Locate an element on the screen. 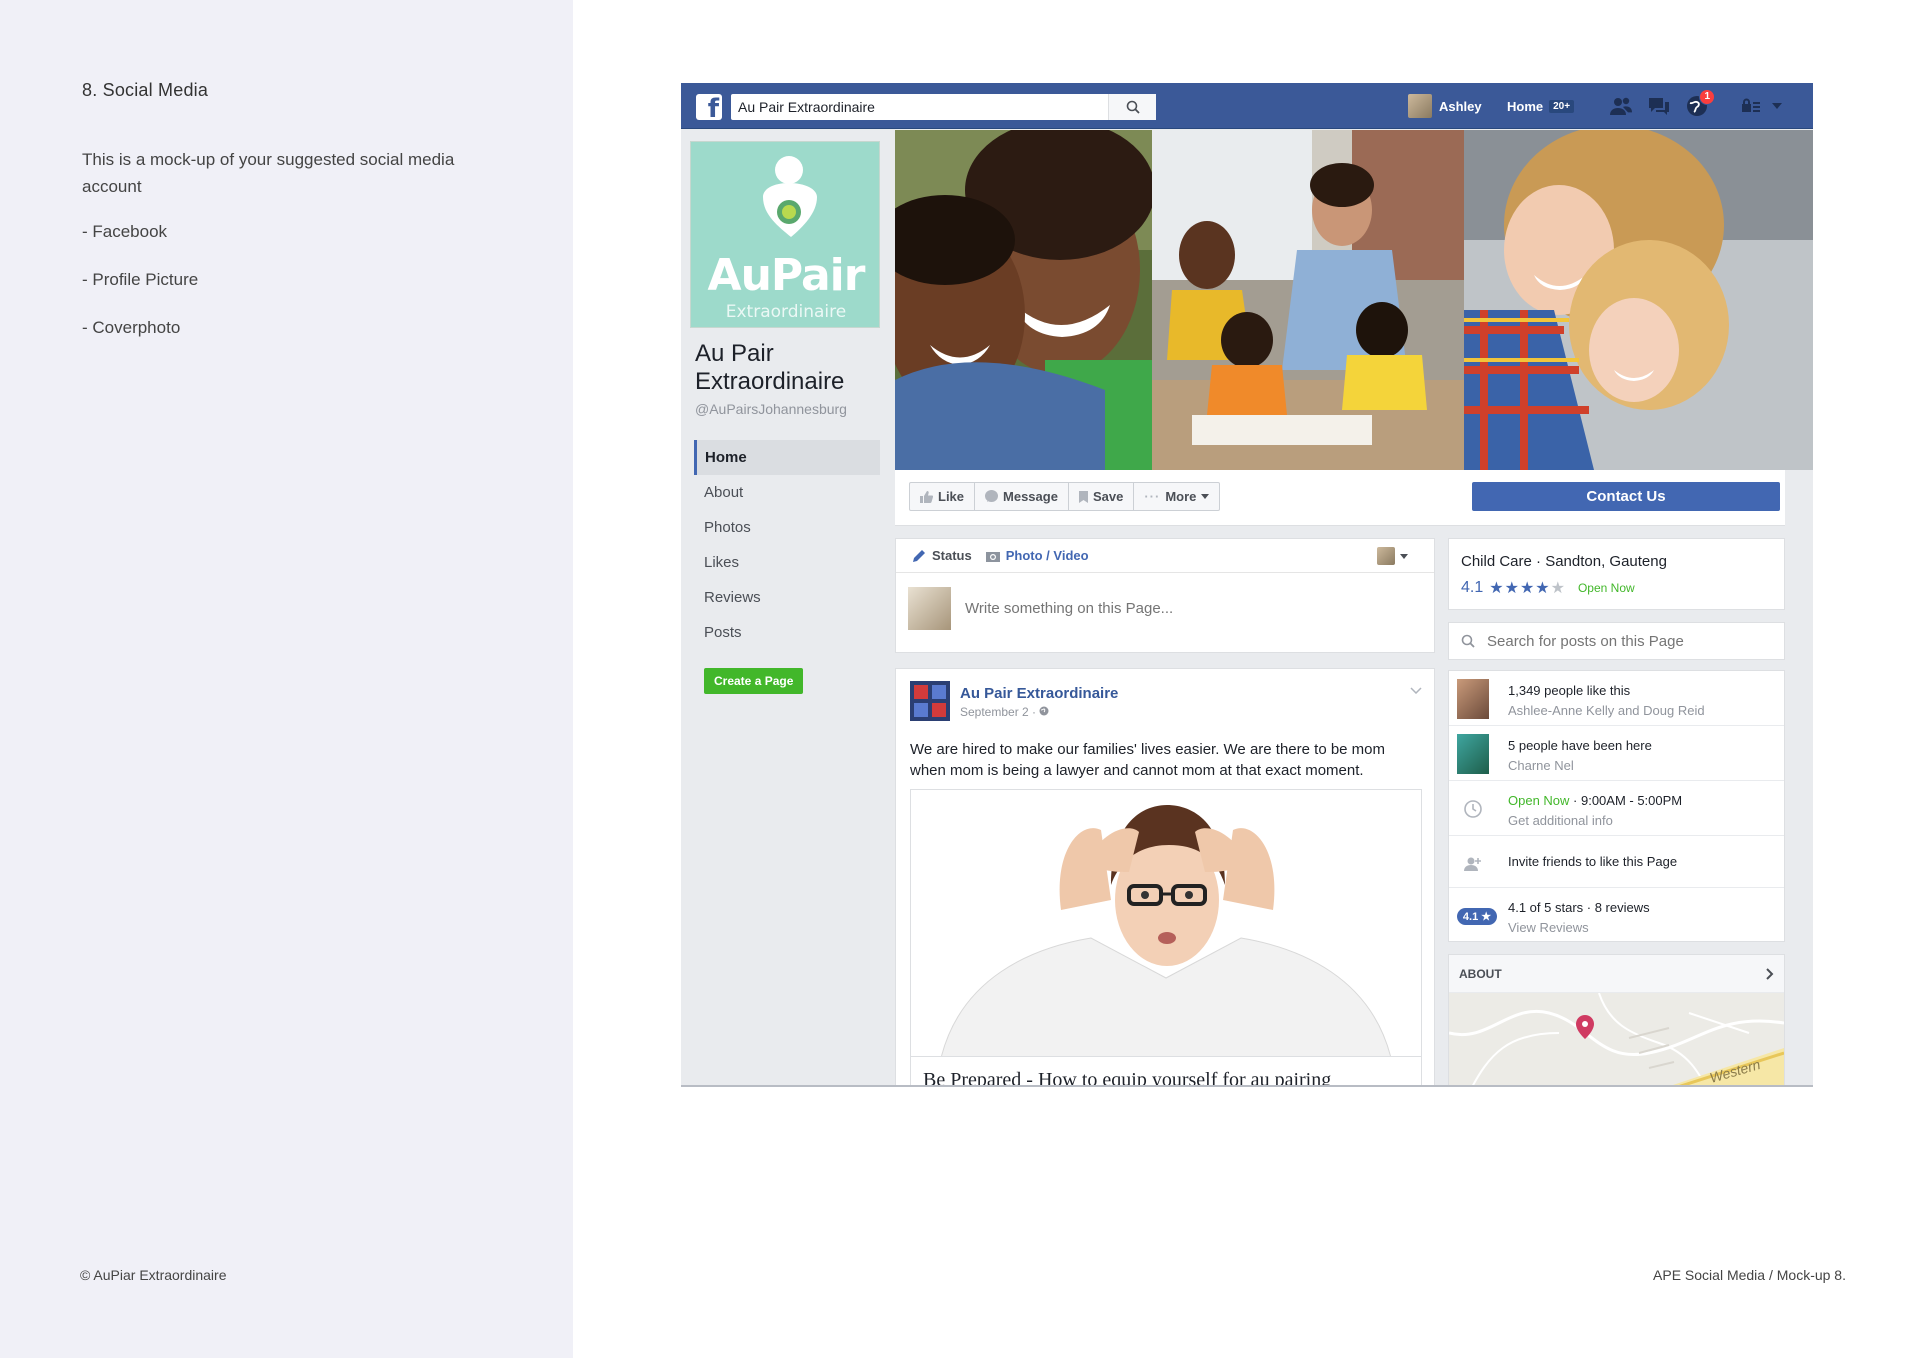 The width and height of the screenshot is (1920, 1358). composer-input is located at coordinates (1175, 608).